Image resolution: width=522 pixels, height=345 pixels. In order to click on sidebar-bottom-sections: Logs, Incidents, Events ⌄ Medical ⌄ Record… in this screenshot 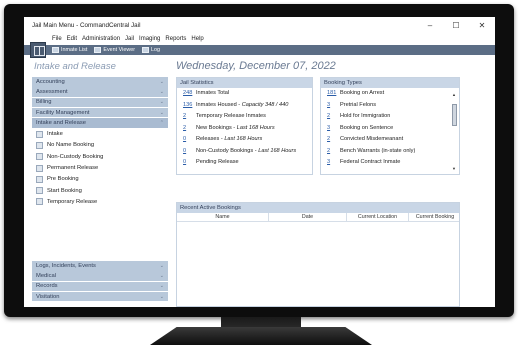, I will do `click(100, 281)`.